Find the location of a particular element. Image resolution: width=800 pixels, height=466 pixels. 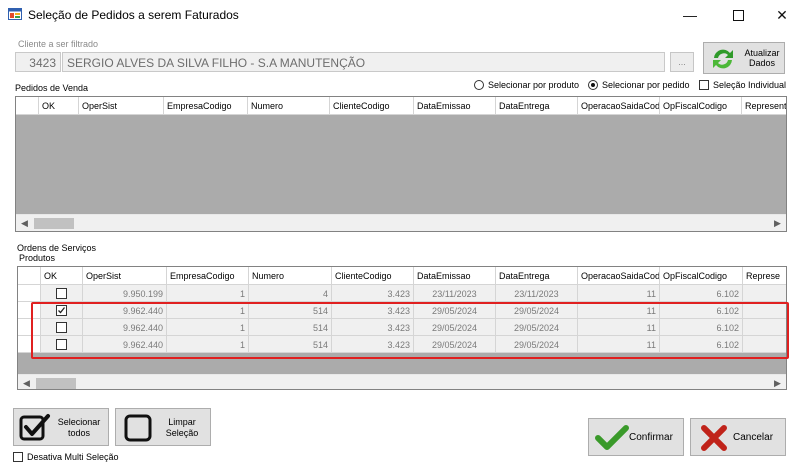

radio-select-by-order: Selecionar por pedido is located at coordinates (639, 85).